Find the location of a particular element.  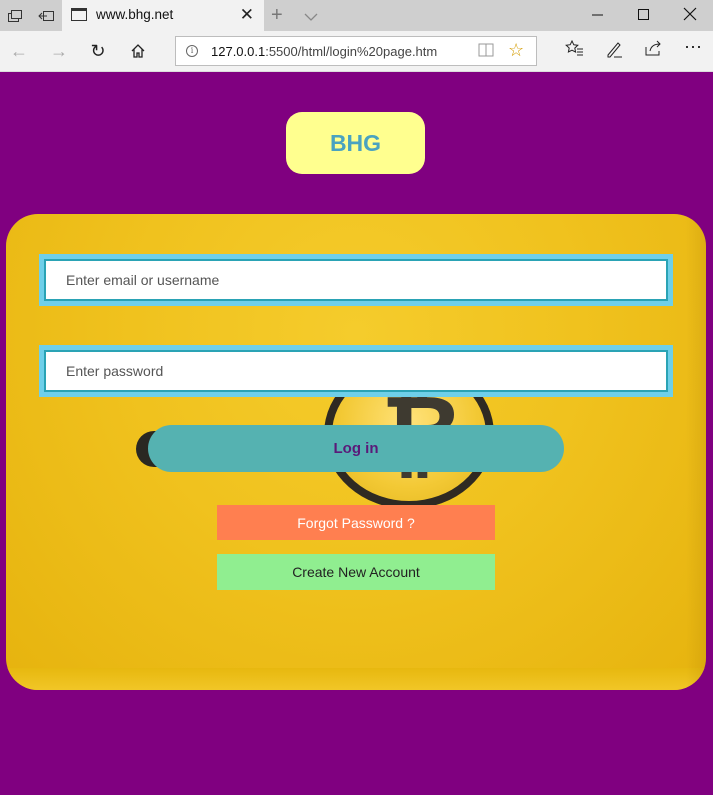

tab-preview-icon is located at coordinates (311, 17).